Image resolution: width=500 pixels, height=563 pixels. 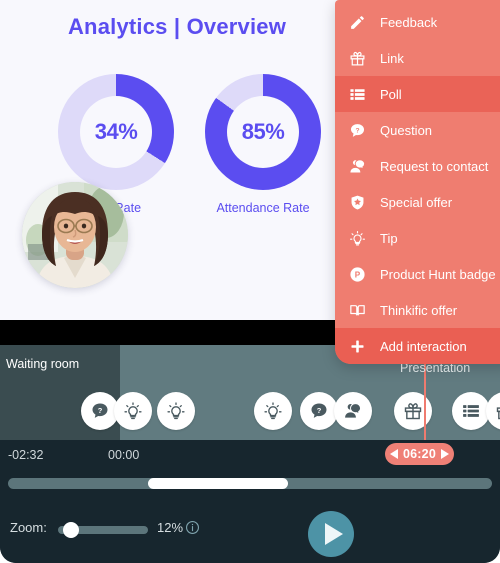 What do you see at coordinates (71, 530) in the screenshot?
I see `zoom-slider-knob` at bounding box center [71, 530].